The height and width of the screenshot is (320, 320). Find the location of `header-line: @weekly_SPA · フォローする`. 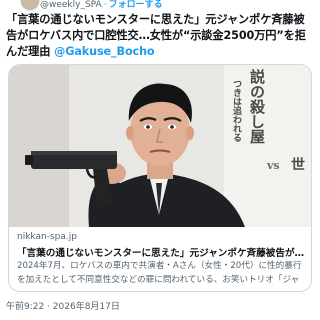

header-line: @weekly_SPA · フォローする is located at coordinates (101, 5).